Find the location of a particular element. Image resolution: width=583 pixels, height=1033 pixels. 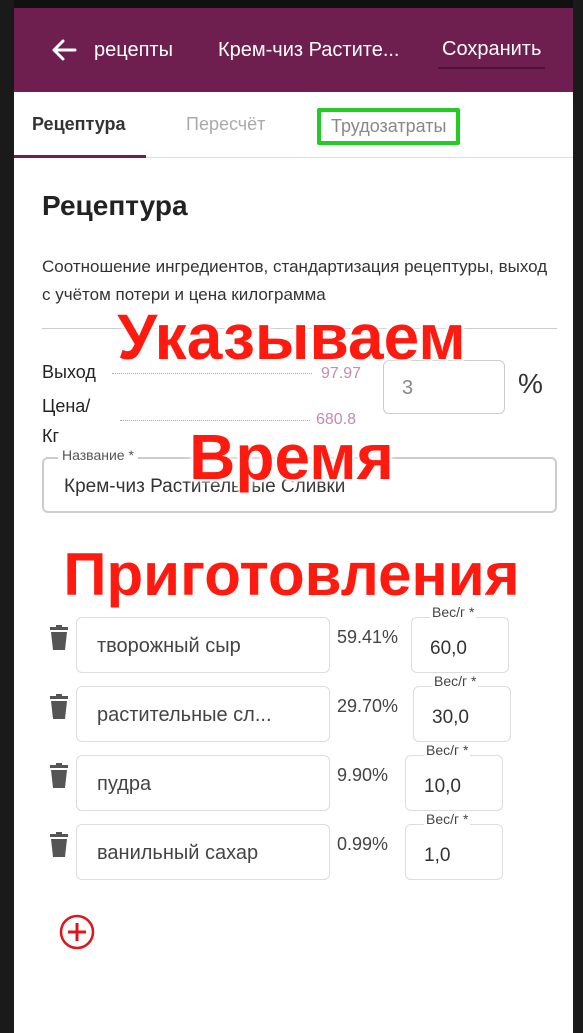

back-button is located at coordinates (64, 50).